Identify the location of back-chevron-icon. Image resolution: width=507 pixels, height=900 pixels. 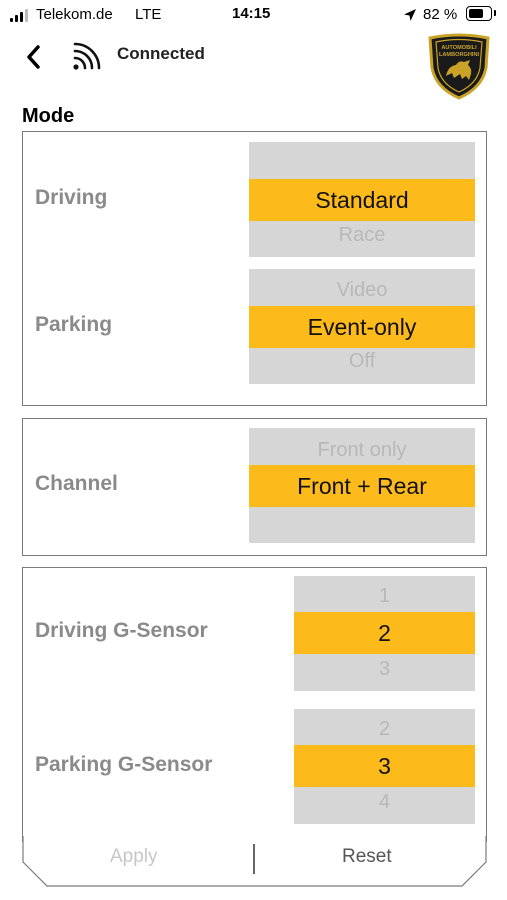
(34, 57).